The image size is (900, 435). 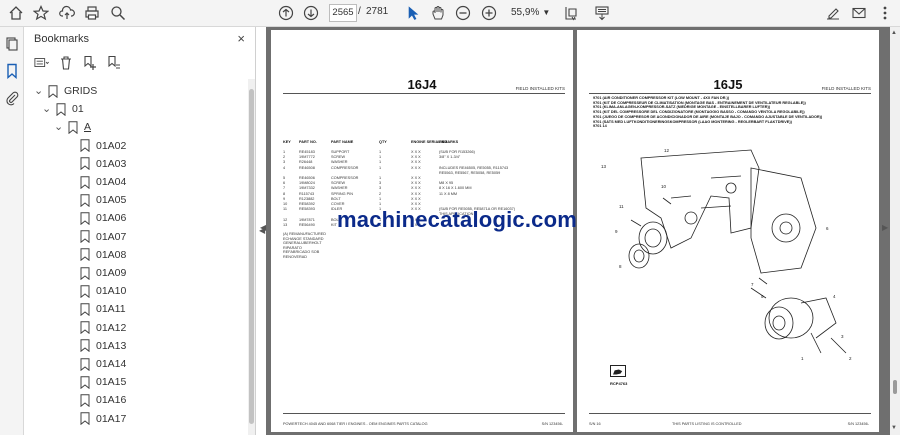 I want to click on bookmark-item: 01A08, so click(x=96, y=255).